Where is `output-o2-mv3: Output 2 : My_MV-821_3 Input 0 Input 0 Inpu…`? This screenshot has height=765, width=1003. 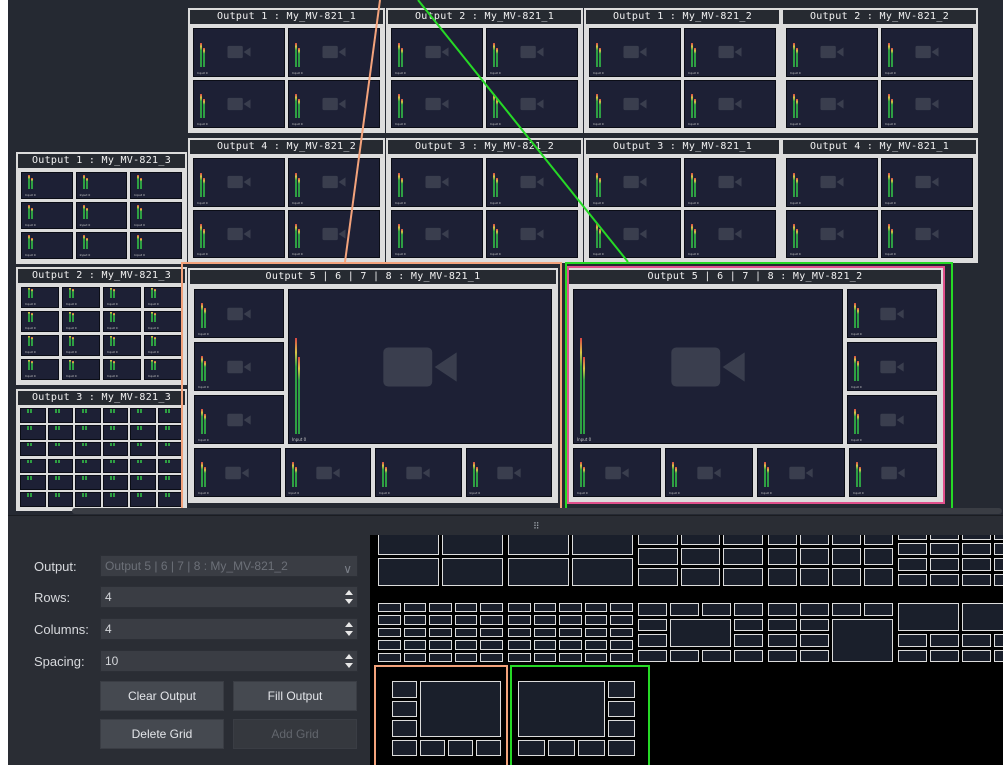
output-o2-mv3: Output 2 : My_MV-821_3 Input 0 Input 0 Inpu… is located at coordinates (101, 326).